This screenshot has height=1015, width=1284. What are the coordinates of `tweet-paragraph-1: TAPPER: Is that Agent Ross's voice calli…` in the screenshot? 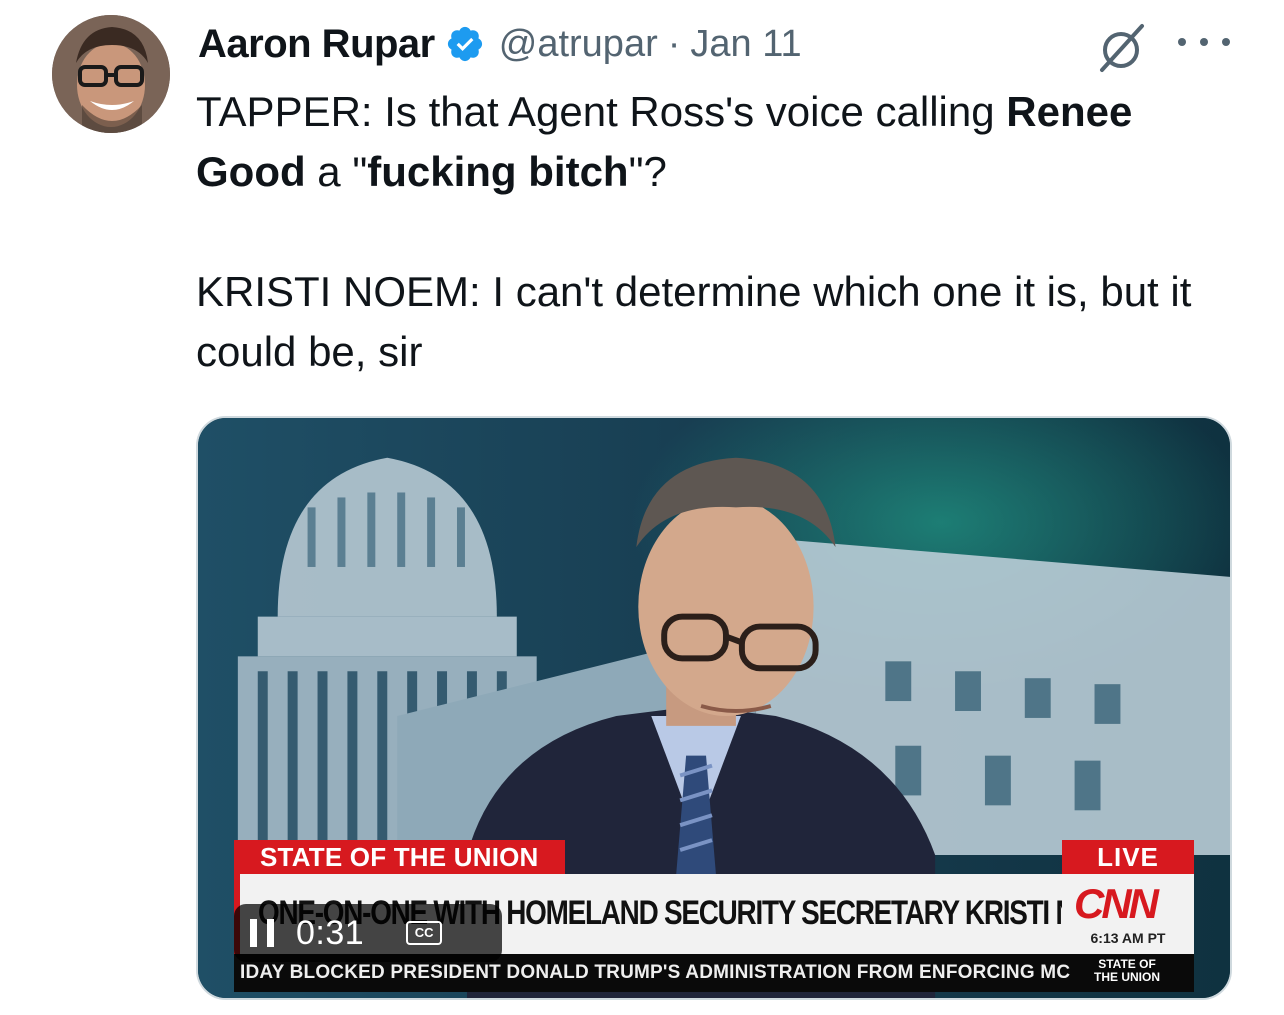 It's located at (716, 142).